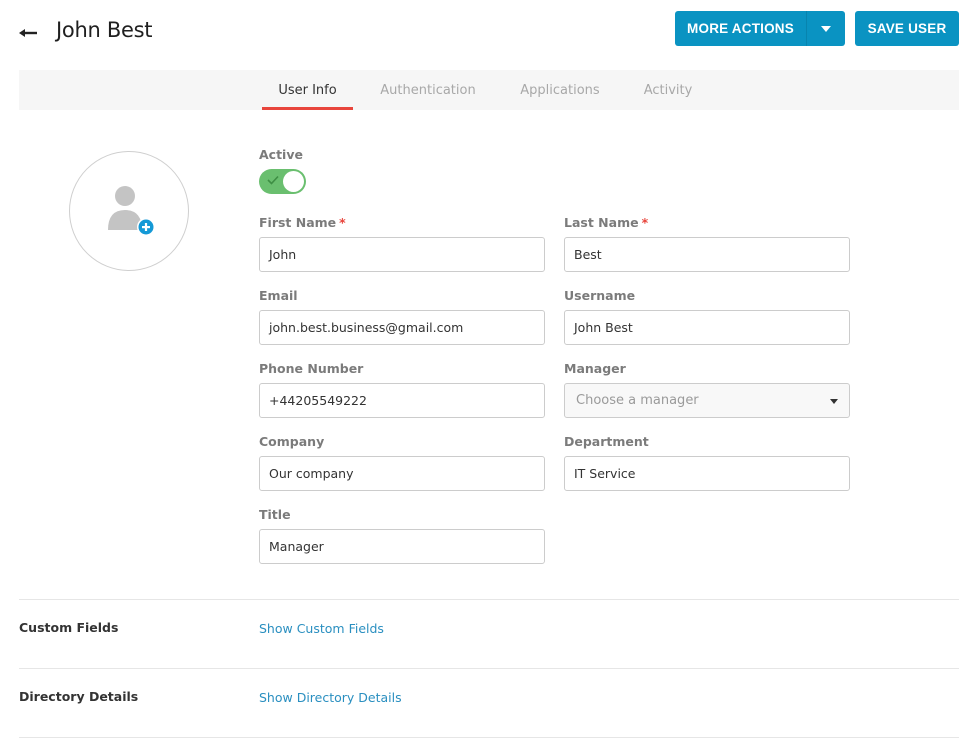  What do you see at coordinates (131, 211) in the screenshot?
I see `user-add-photo-icon` at bounding box center [131, 211].